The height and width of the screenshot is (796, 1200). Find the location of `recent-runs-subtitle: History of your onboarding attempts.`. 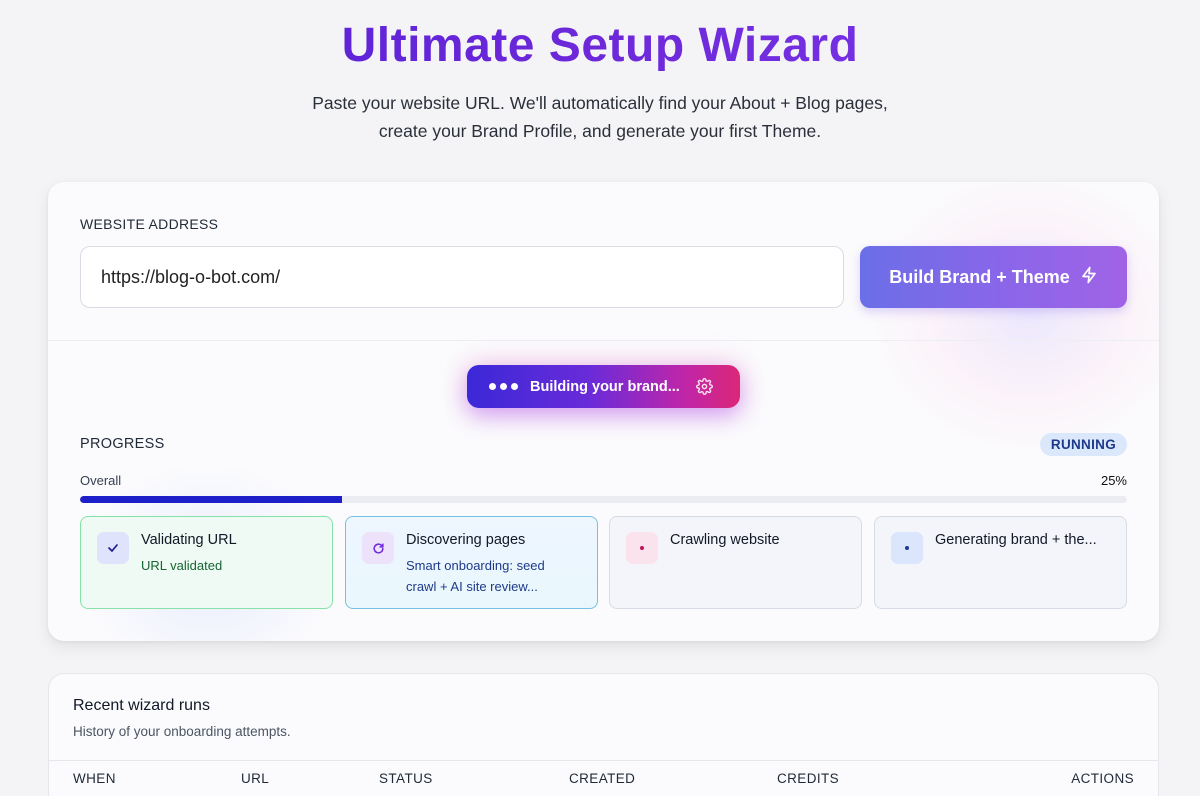

recent-runs-subtitle: History of your onboarding attempts. is located at coordinates (182, 731).